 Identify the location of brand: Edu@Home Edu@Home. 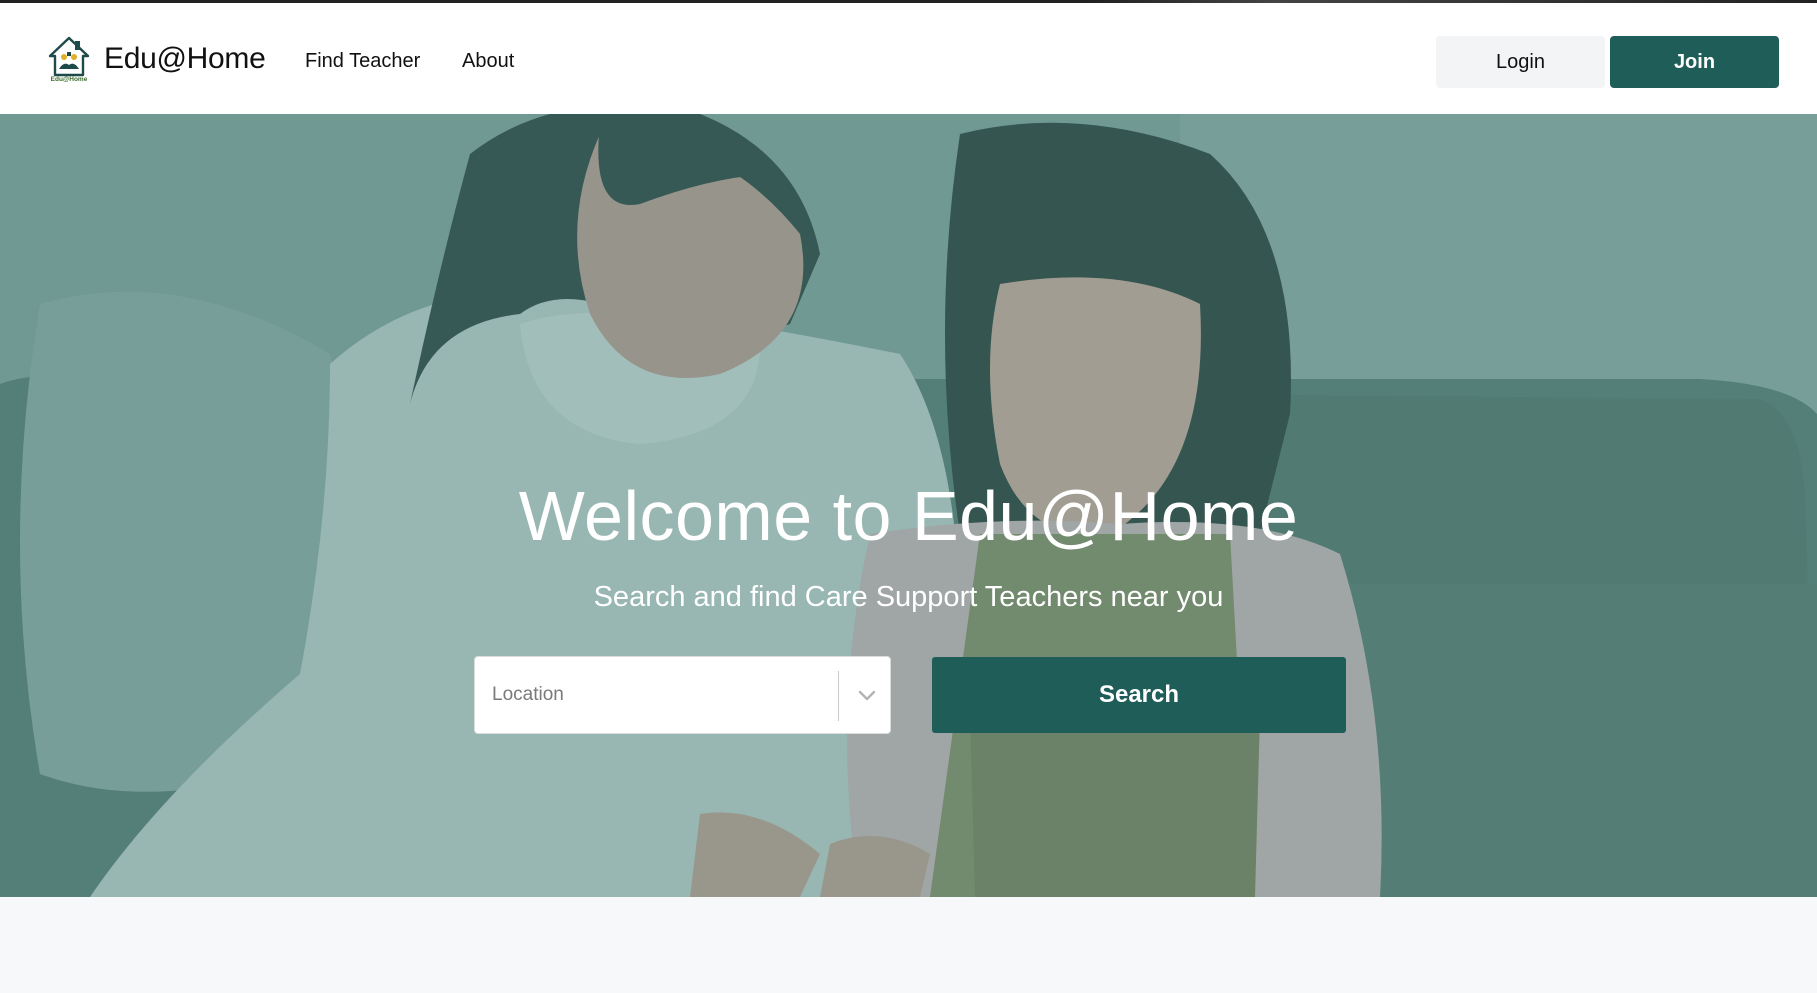
(156, 59).